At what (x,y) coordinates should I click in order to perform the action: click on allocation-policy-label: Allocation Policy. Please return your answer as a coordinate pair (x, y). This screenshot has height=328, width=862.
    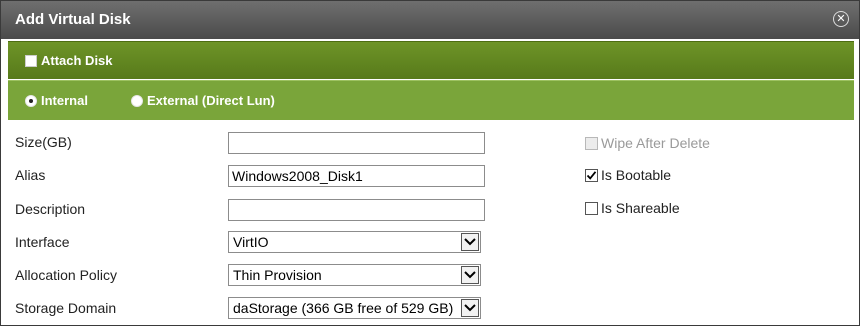
    Looking at the image, I should click on (66, 275).